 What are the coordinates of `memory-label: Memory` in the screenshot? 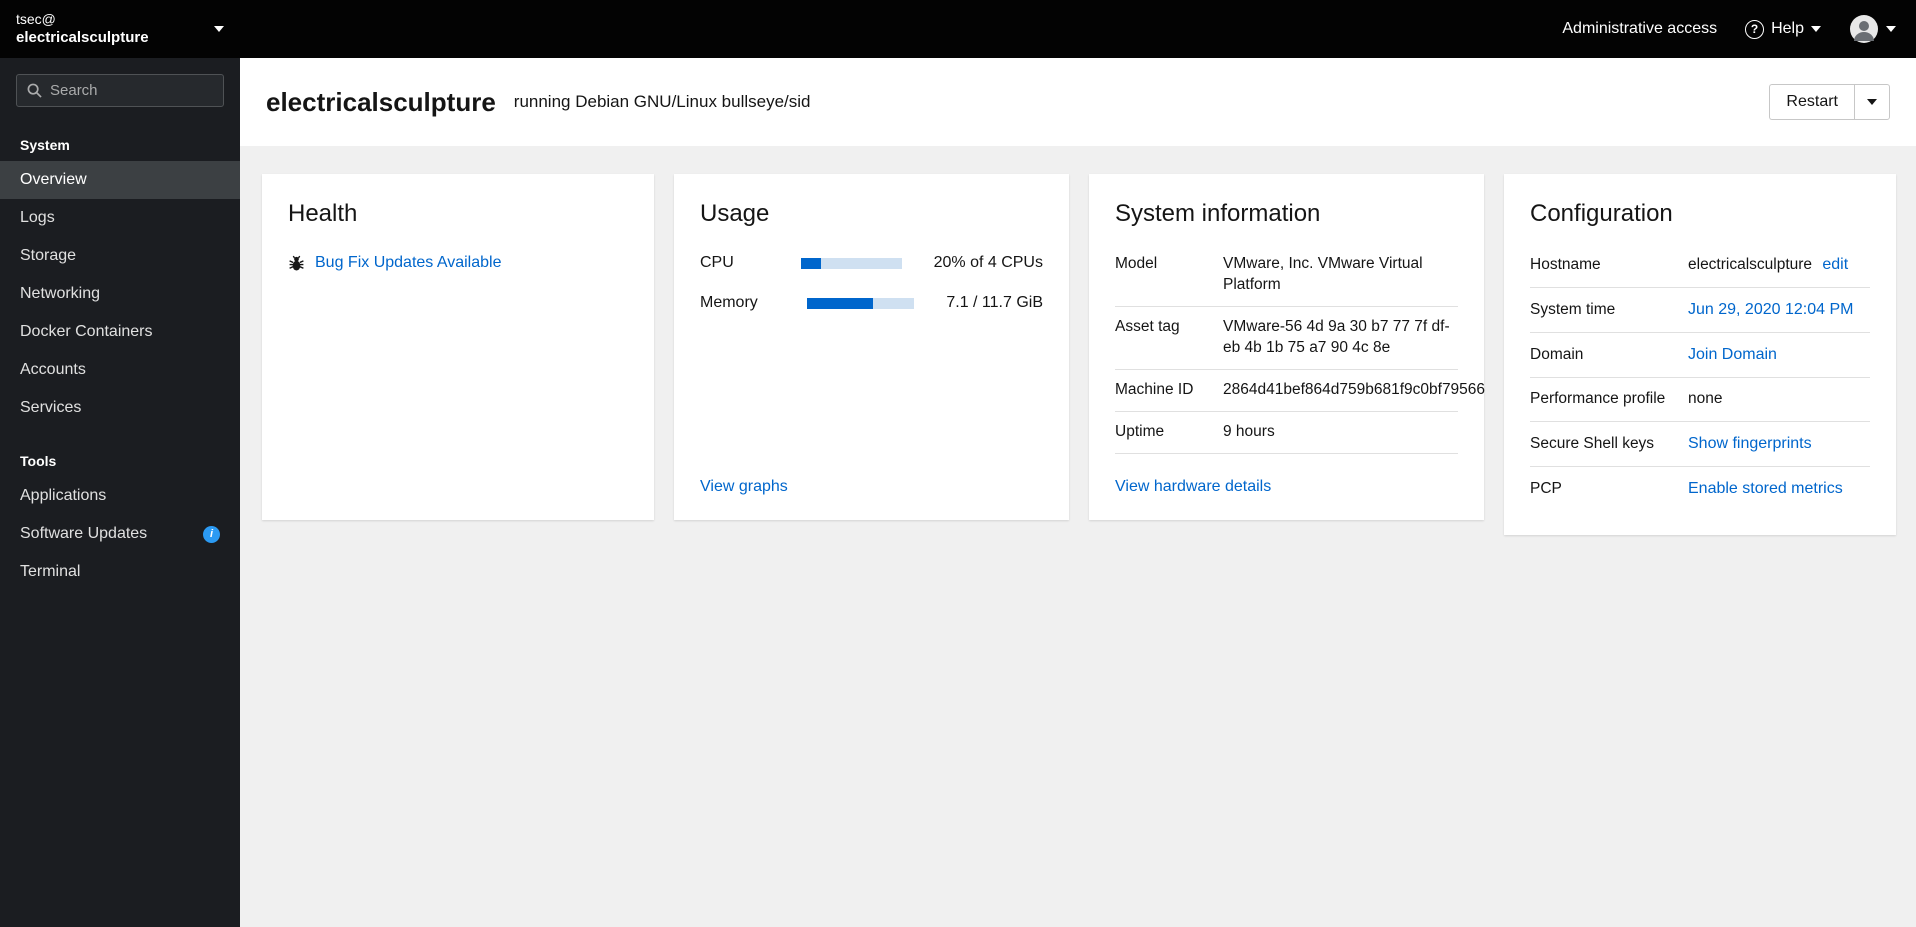 It's located at (729, 302).